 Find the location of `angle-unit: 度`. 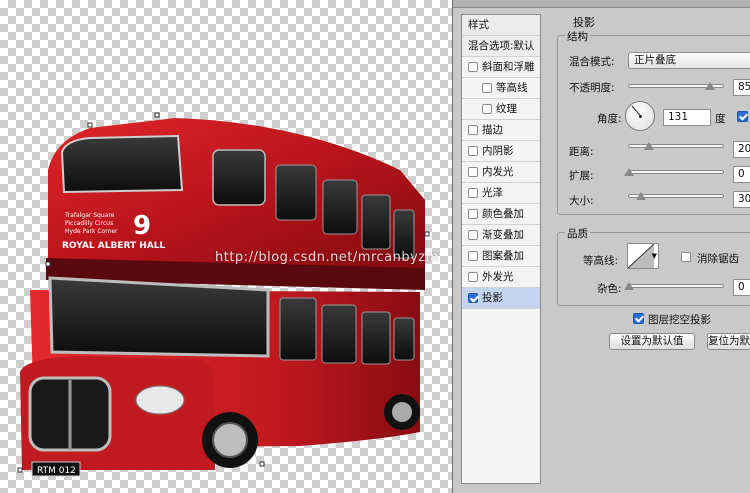

angle-unit: 度 is located at coordinates (720, 119).